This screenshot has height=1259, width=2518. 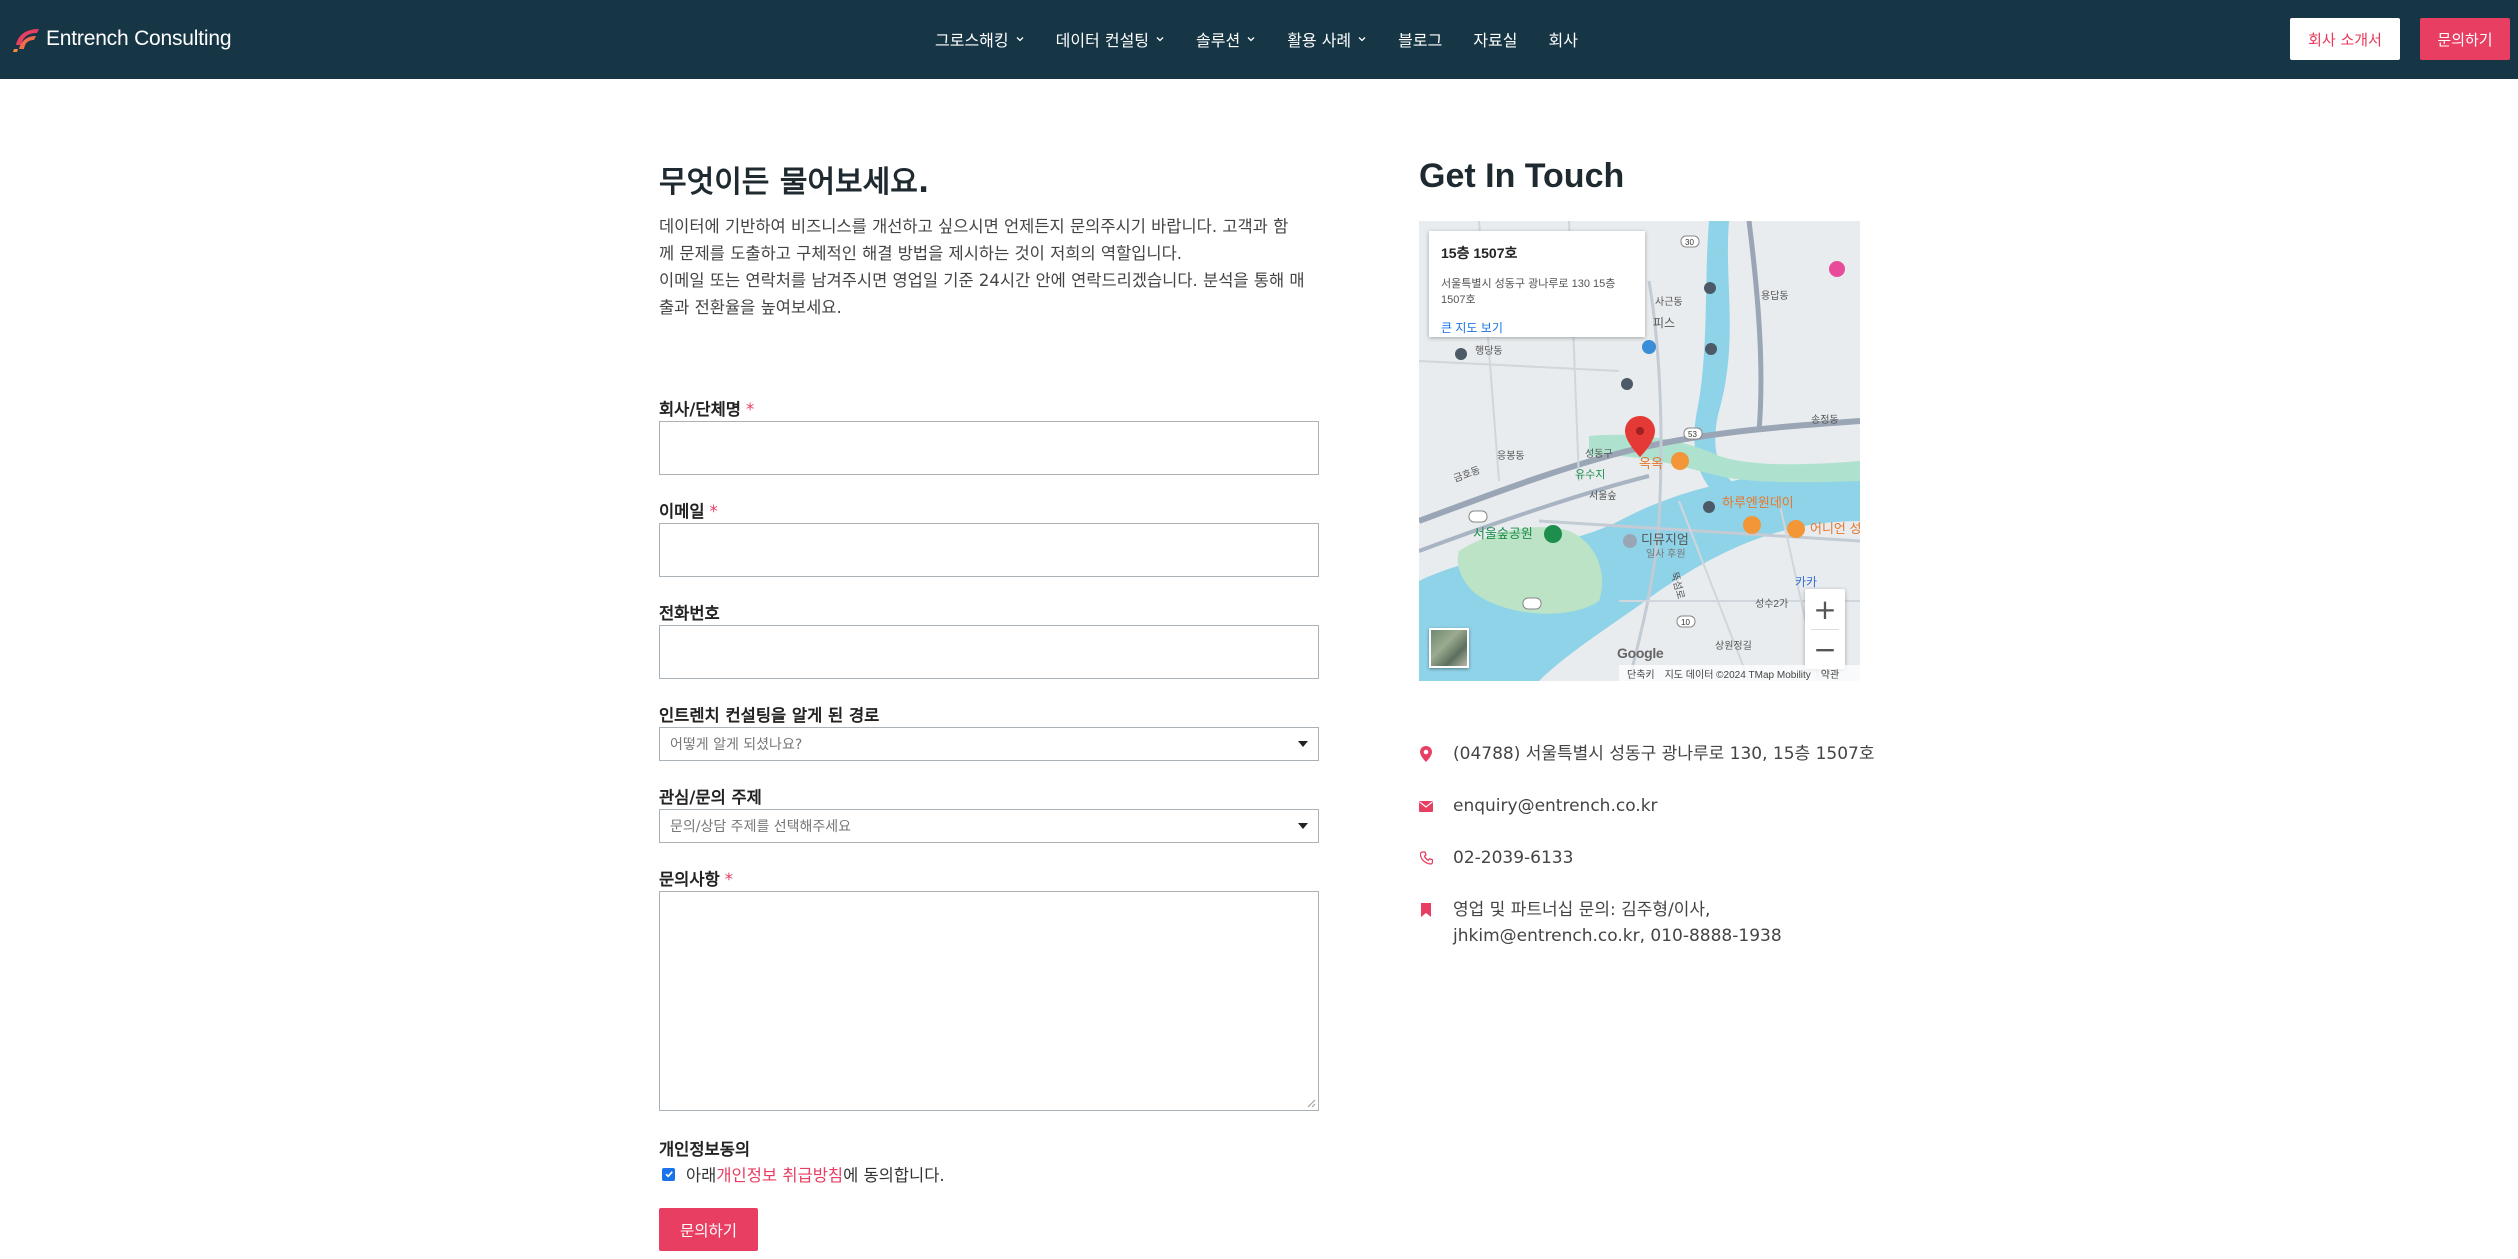 I want to click on map-label-haengdang: 행당동, so click(x=1489, y=351).